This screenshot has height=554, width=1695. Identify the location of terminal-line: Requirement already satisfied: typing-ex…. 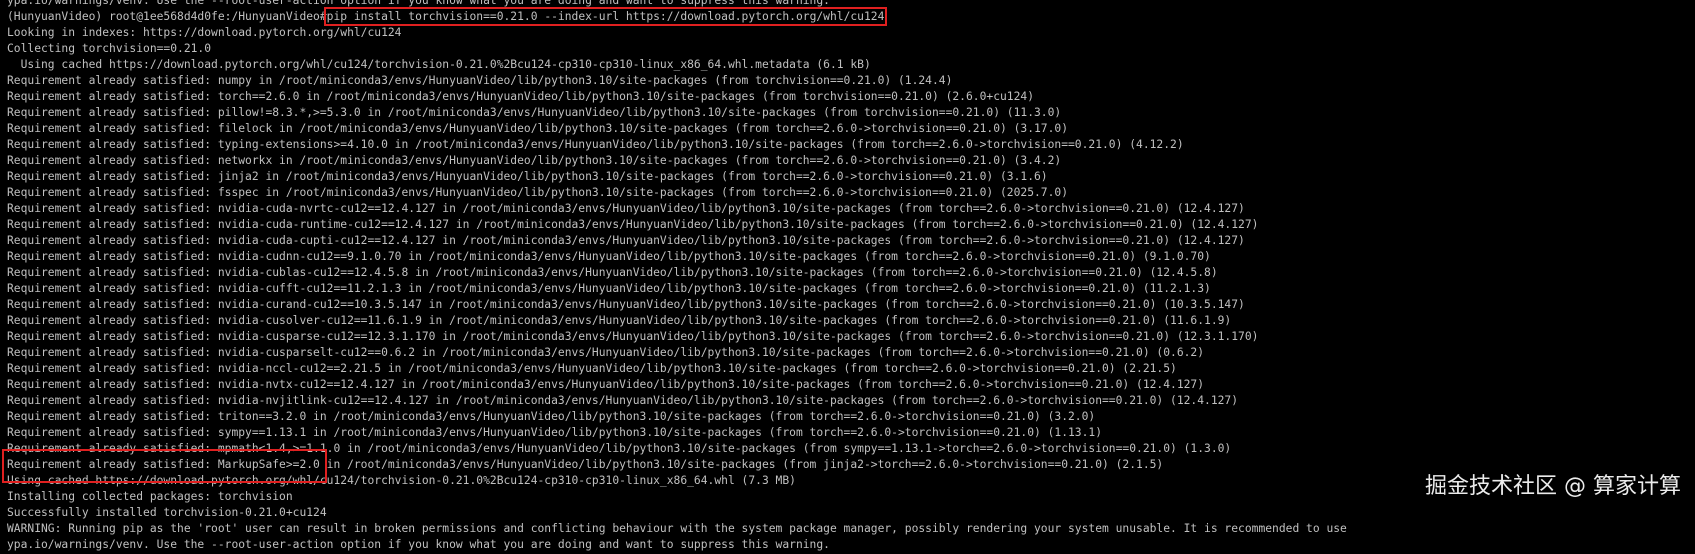
(595, 144).